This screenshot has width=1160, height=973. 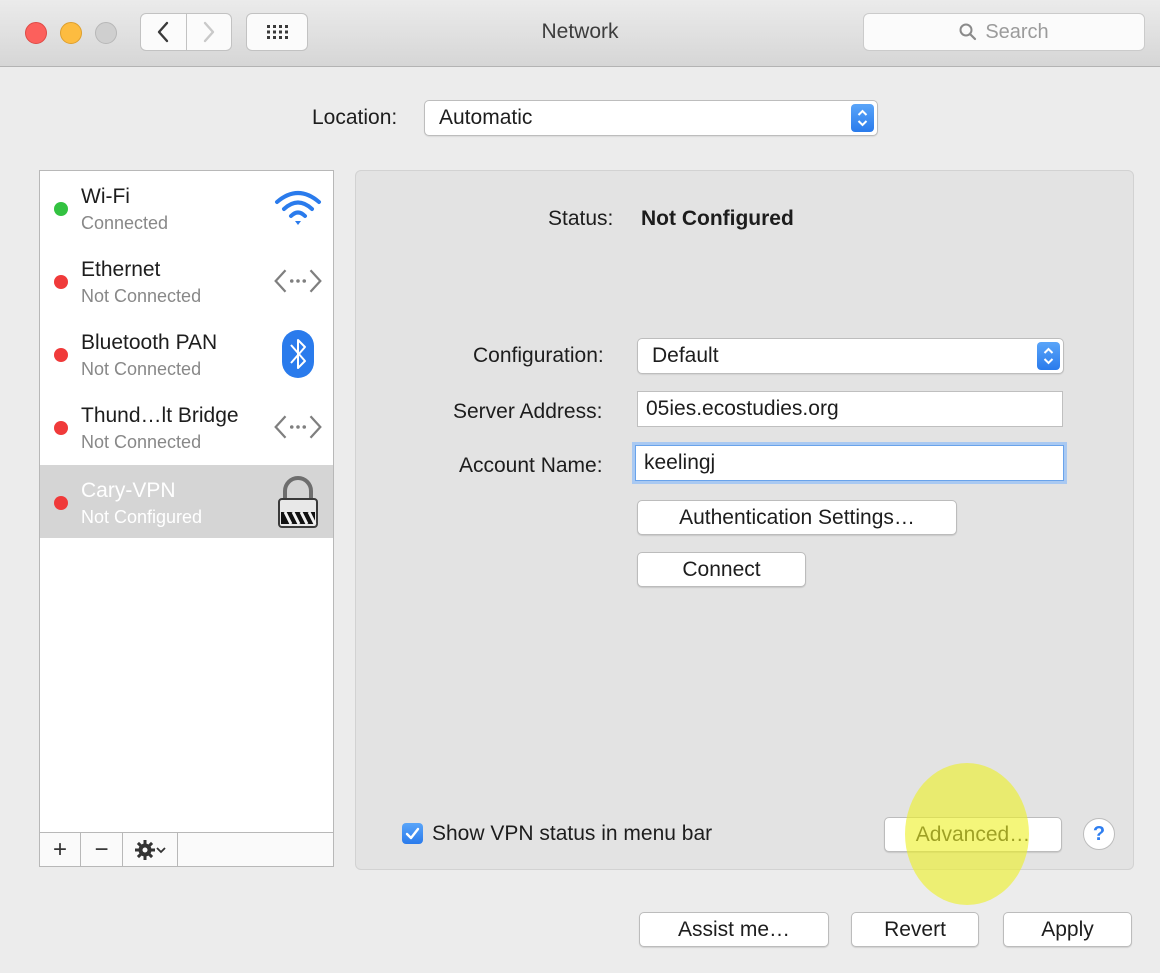 What do you see at coordinates (850, 356) in the screenshot?
I see `configuration-select: Default` at bounding box center [850, 356].